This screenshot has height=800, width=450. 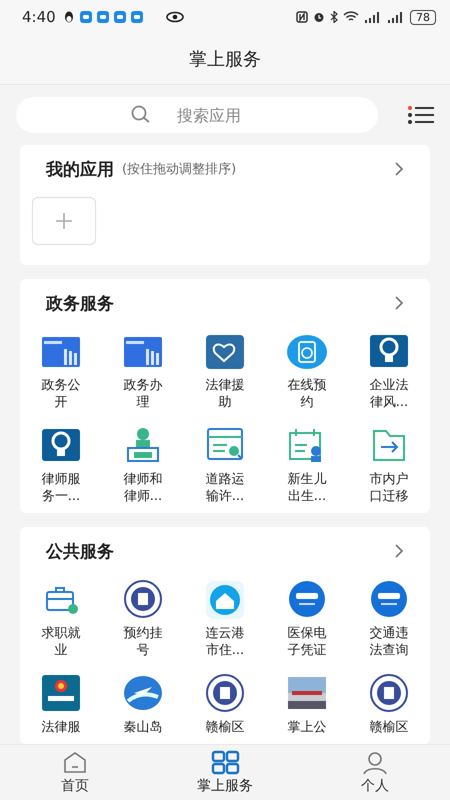 I want to click on app-label: 政务公开, so click(x=61, y=394).